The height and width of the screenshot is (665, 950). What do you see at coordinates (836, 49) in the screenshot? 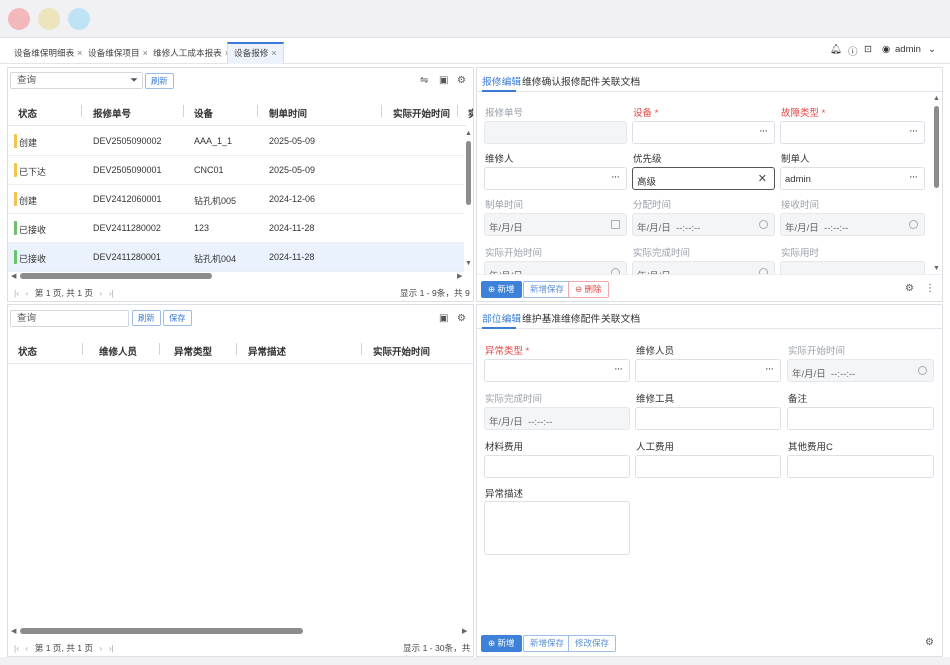
I see `bell-icon: 🔔︎` at bounding box center [836, 49].